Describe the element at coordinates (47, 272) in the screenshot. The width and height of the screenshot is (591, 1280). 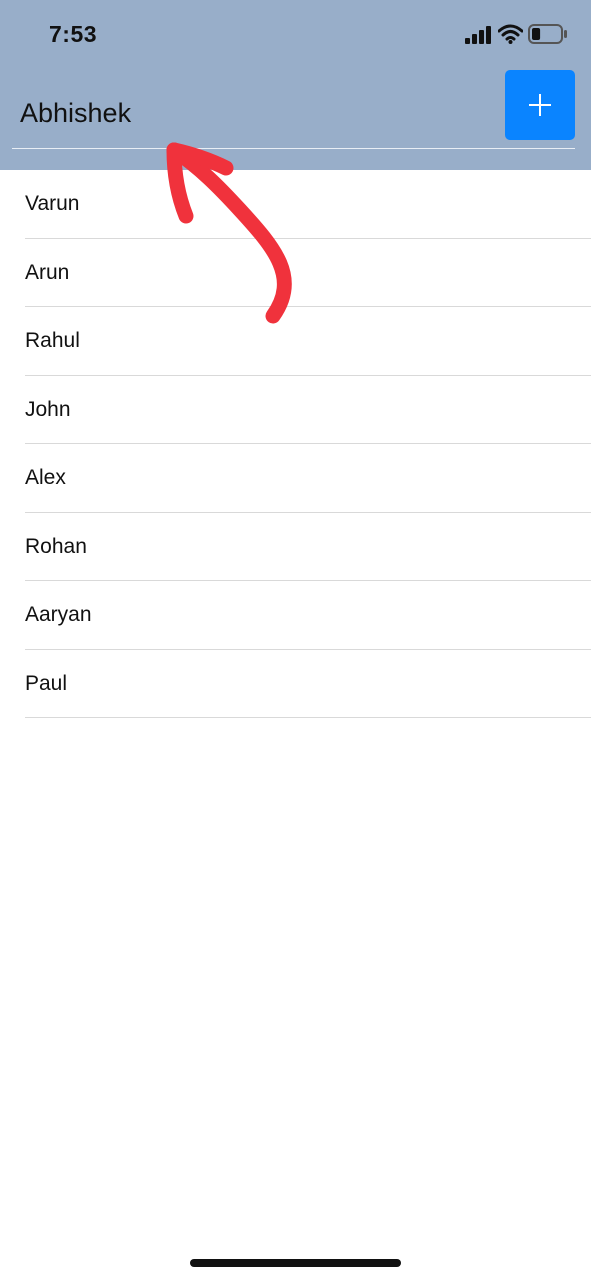
I see `list-item-label: Arun` at that location.